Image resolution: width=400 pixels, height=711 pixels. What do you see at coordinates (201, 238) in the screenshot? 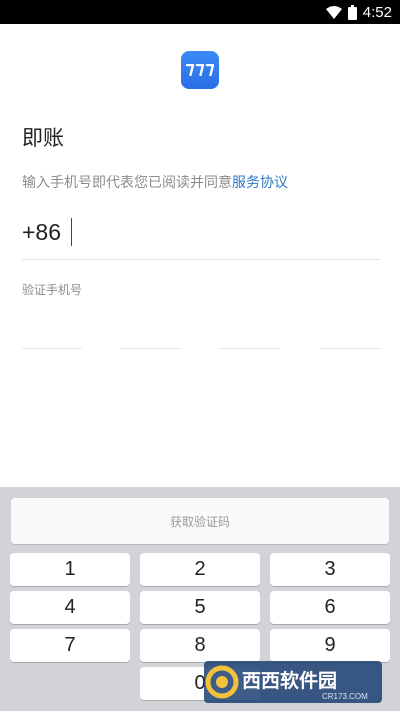
I see `phone-input-row: +86` at bounding box center [201, 238].